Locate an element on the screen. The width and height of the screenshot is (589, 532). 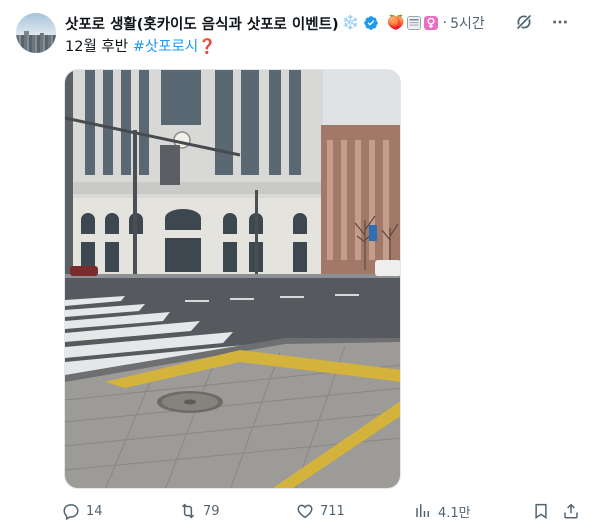
post-time: 5시간 is located at coordinates (467, 23).